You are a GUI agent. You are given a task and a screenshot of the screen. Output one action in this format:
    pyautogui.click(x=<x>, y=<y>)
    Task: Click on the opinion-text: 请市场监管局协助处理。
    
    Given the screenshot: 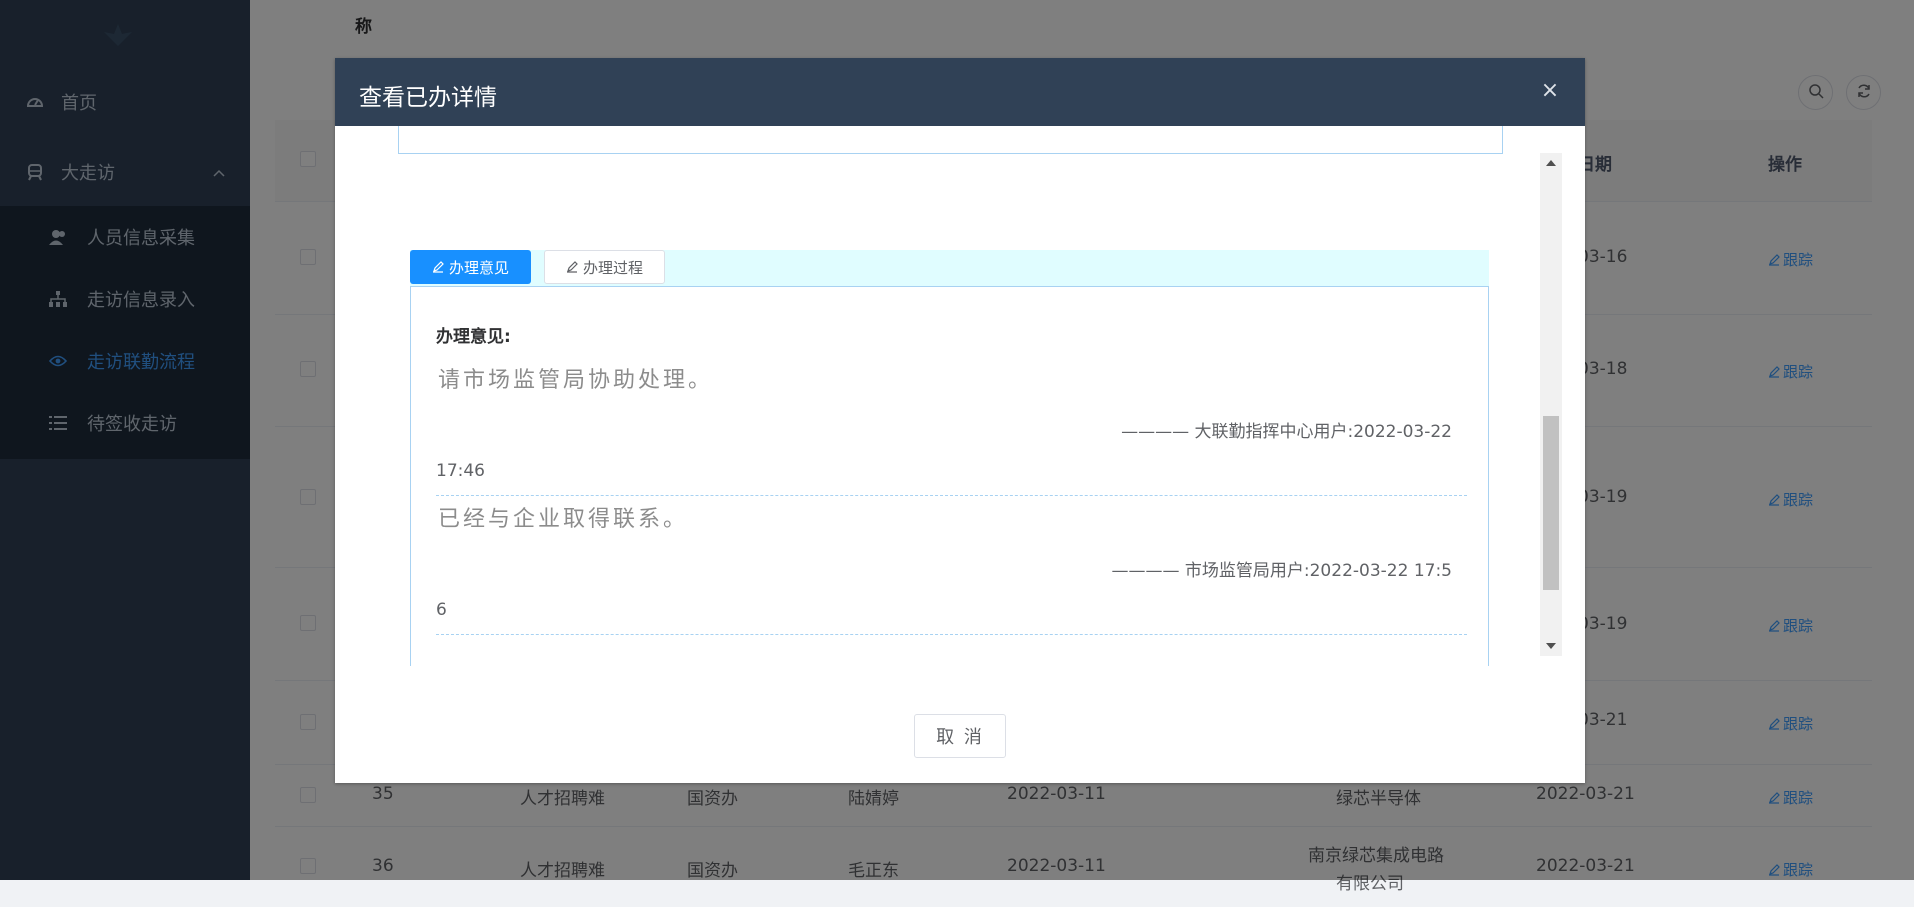 What is the action you would take?
    pyautogui.click(x=576, y=380)
    